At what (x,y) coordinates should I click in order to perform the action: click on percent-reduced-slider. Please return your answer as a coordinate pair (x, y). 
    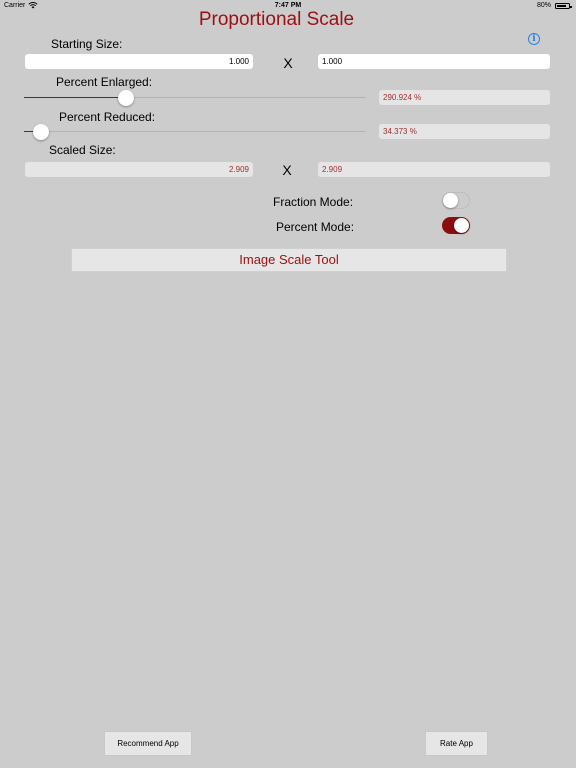
    Looking at the image, I should click on (195, 132).